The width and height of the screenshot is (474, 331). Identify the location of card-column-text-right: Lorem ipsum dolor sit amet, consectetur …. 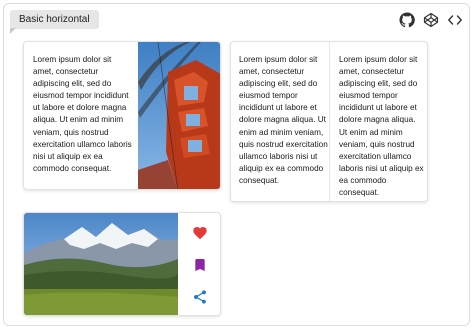
(381, 126).